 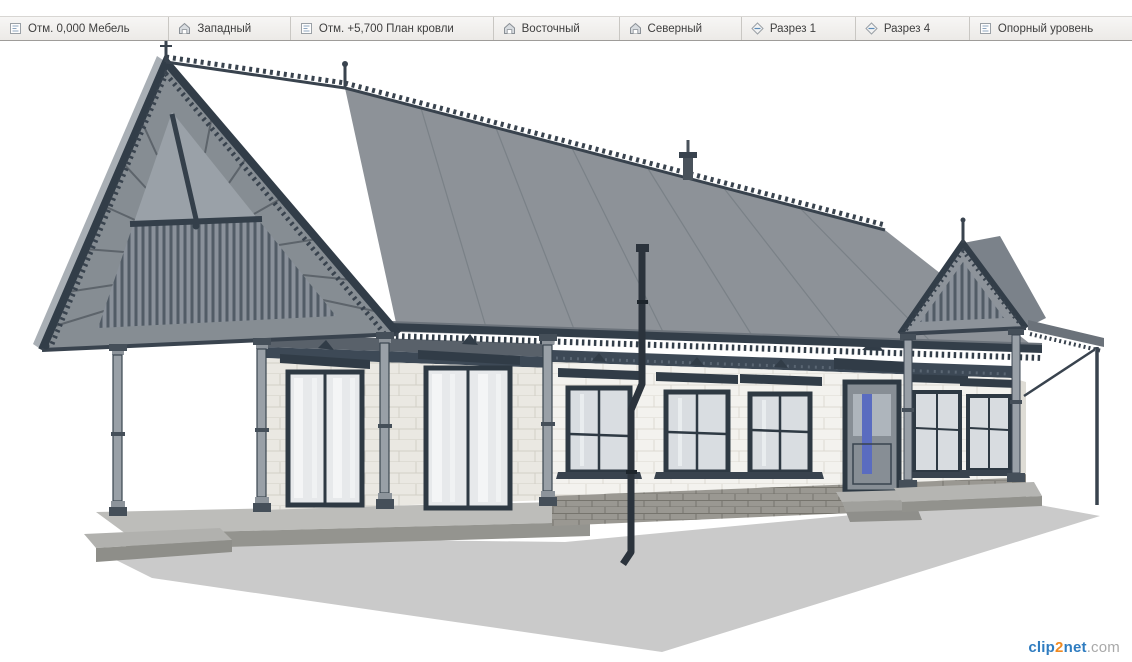 I want to click on view-tab-otm-0000-mebel: Отм. 0,000 Мебель, so click(x=85, y=28).